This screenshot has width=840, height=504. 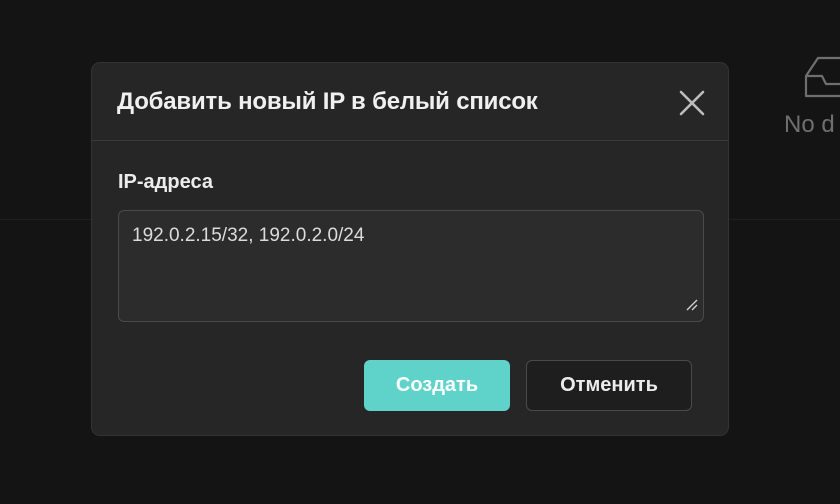 What do you see at coordinates (327, 101) in the screenshot?
I see `dialog-title: Добавить новый IP в белый список` at bounding box center [327, 101].